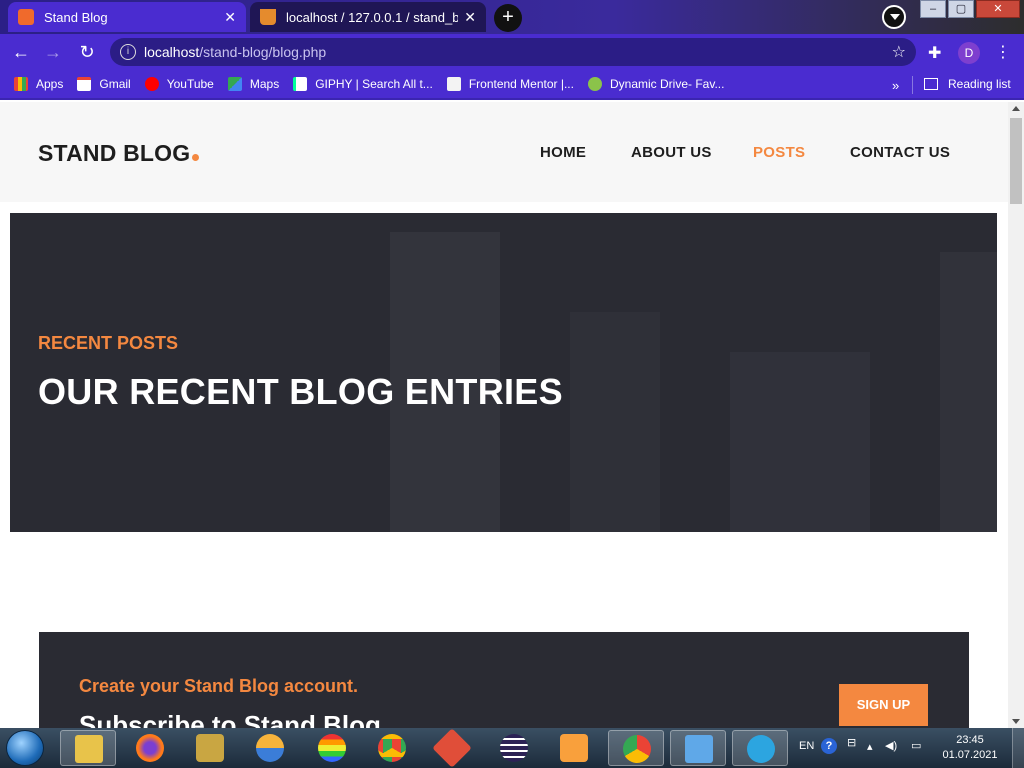 The image size is (1024, 768). Describe the element at coordinates (453, 84) in the screenshot. I see `frontend-mentor-icon` at that location.